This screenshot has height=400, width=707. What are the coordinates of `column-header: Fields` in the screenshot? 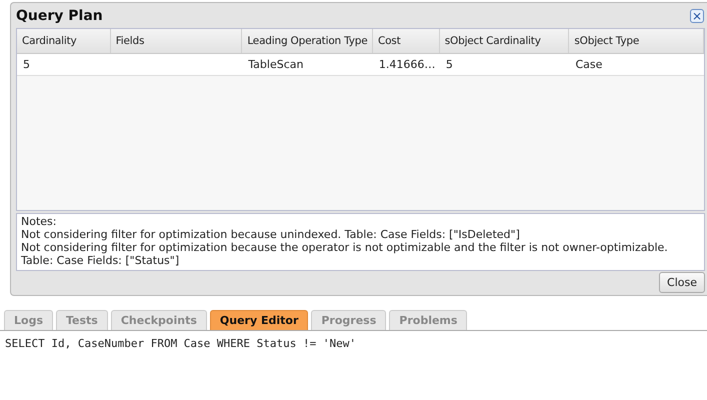 It's located at (176, 41).